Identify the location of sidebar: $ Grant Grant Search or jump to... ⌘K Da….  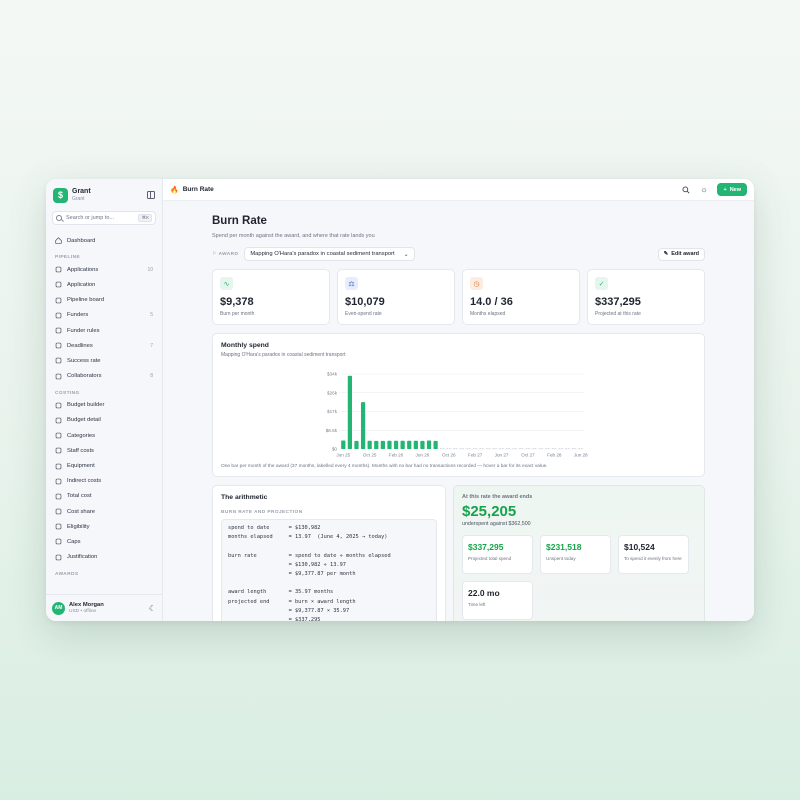
(104, 400).